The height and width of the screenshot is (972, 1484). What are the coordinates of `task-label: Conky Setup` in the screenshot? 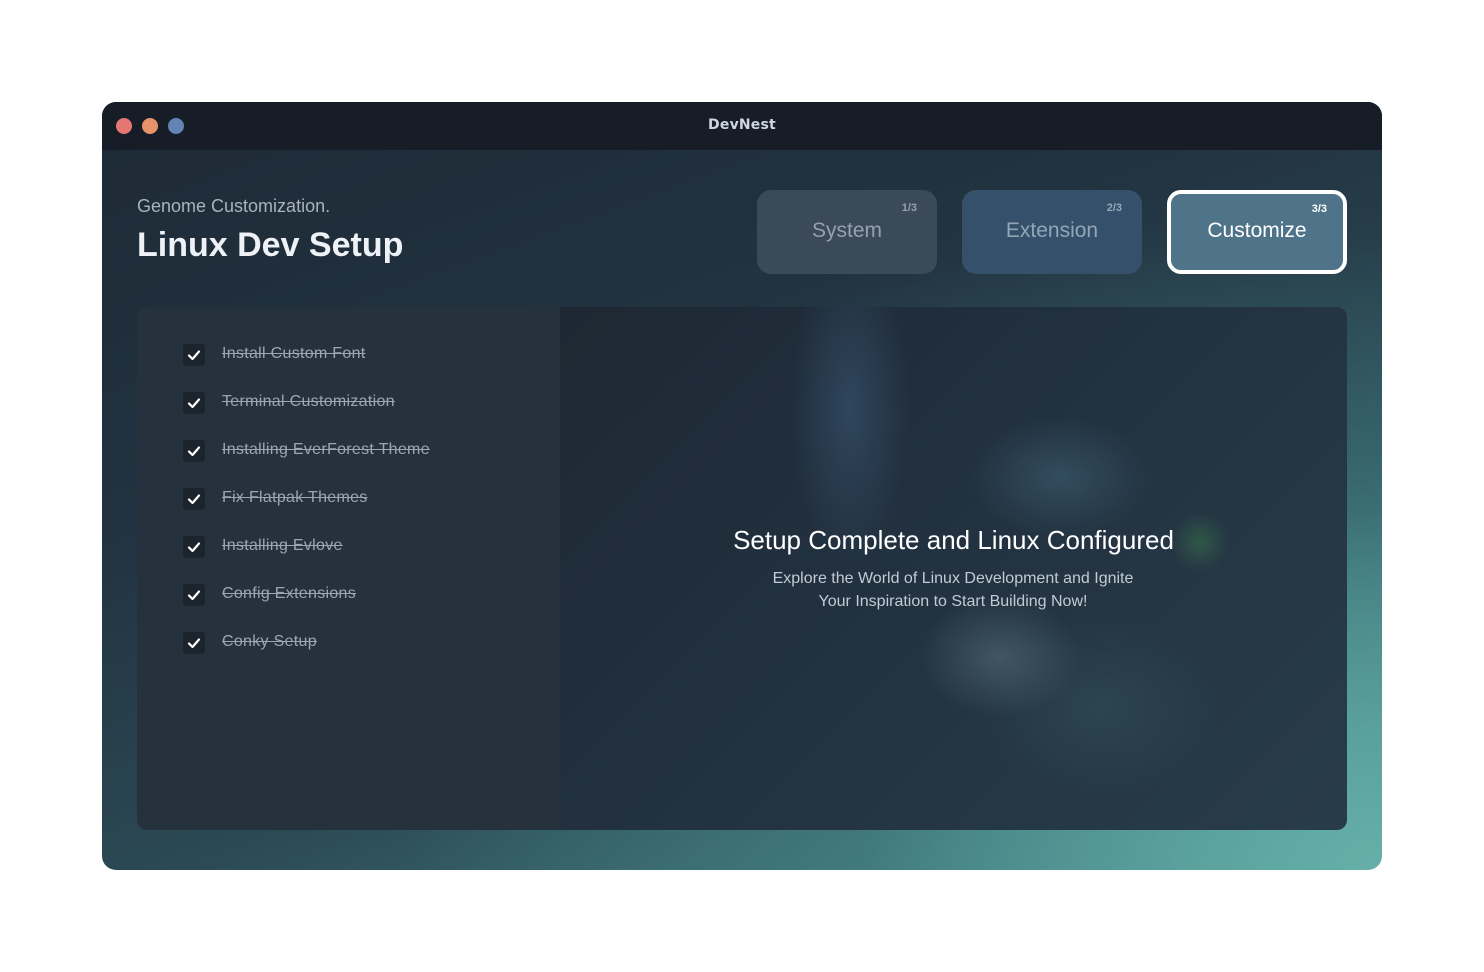 It's located at (269, 641).